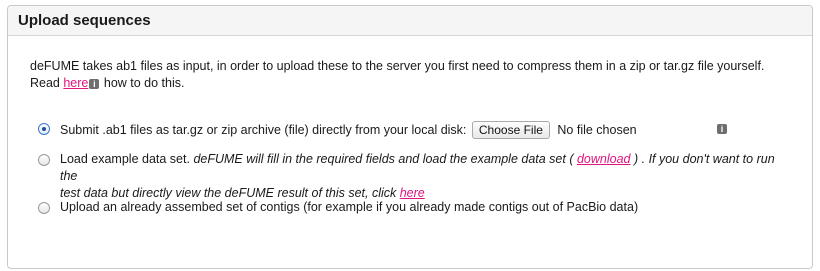 This screenshot has height=271, width=820. What do you see at coordinates (125, 159) in the screenshot?
I see `option-example-data-label: Load example data set.` at bounding box center [125, 159].